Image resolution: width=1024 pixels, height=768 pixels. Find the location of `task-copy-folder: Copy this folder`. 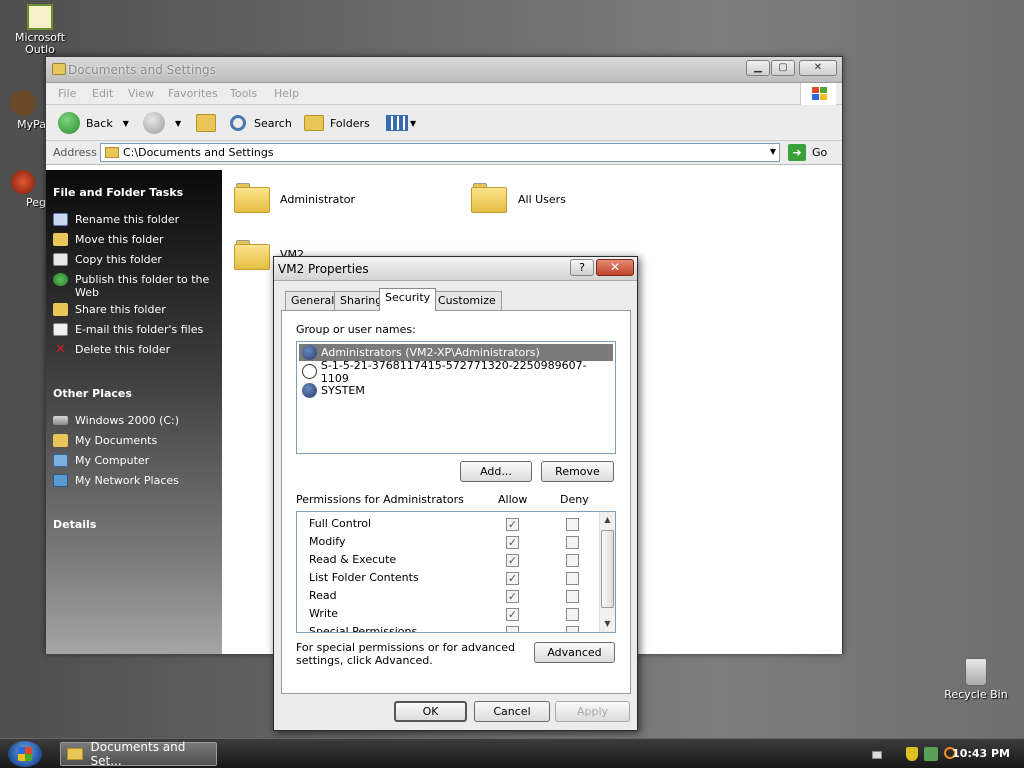

task-copy-folder: Copy this folder is located at coordinates (135, 259).